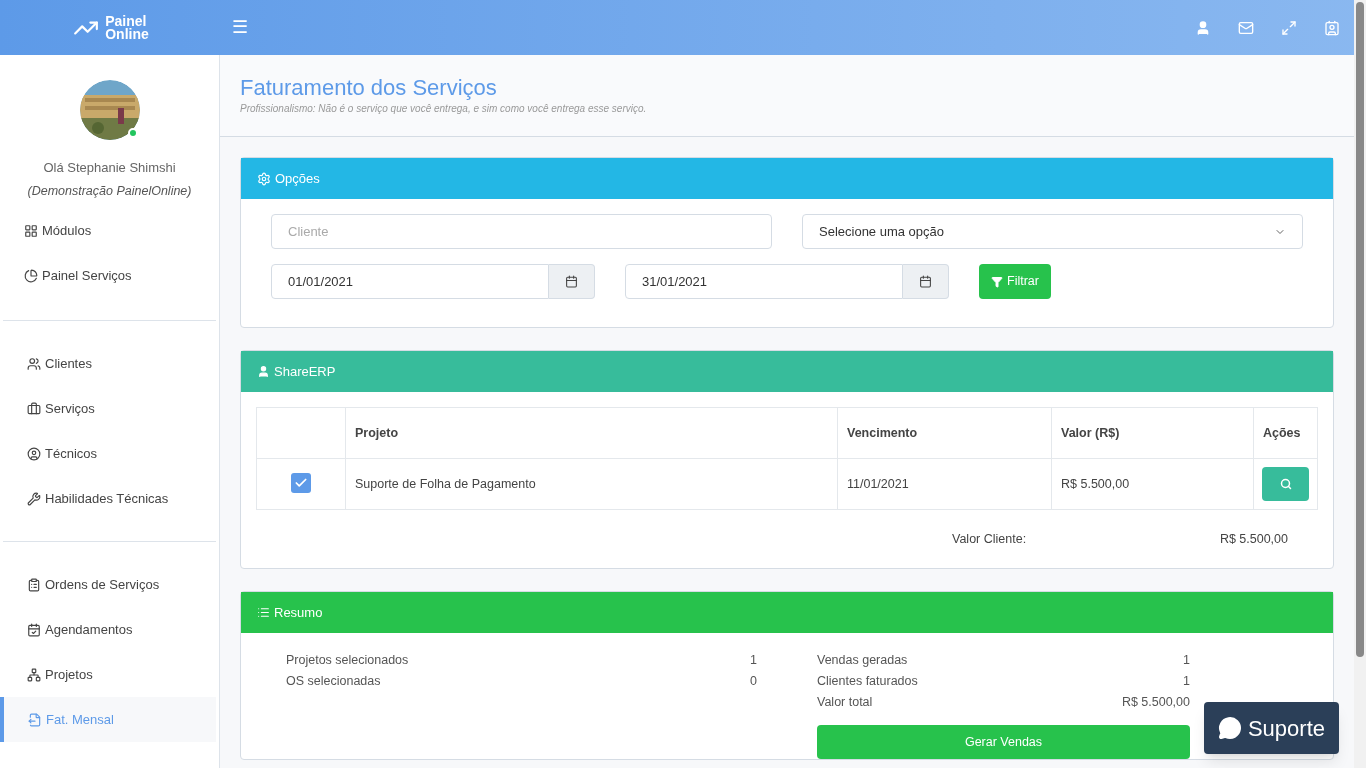 The image size is (1366, 768). Describe the element at coordinates (347, 660) in the screenshot. I see `summary-label: Projetos selecionados` at that location.